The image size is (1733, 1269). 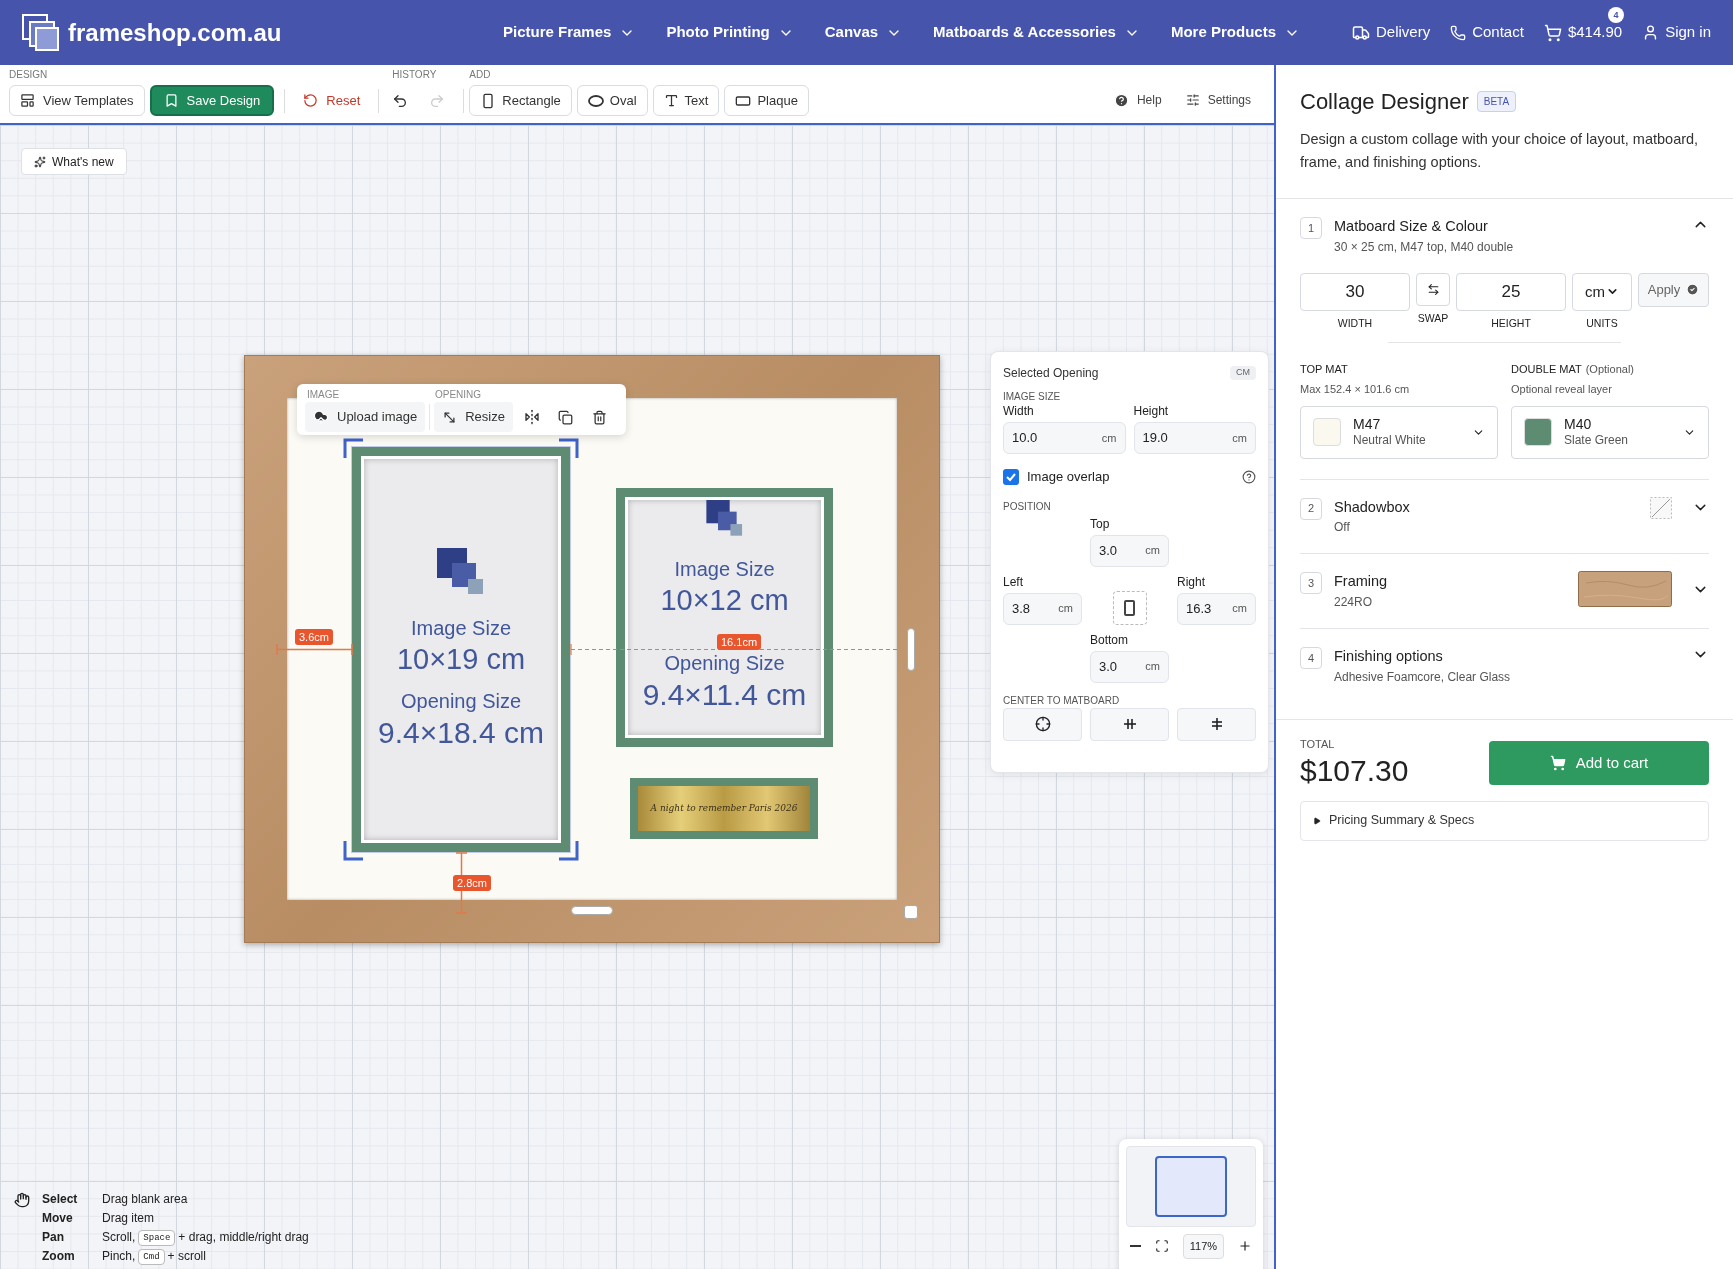 I want to click on panel-title: Selected Opening, so click(x=1051, y=373).